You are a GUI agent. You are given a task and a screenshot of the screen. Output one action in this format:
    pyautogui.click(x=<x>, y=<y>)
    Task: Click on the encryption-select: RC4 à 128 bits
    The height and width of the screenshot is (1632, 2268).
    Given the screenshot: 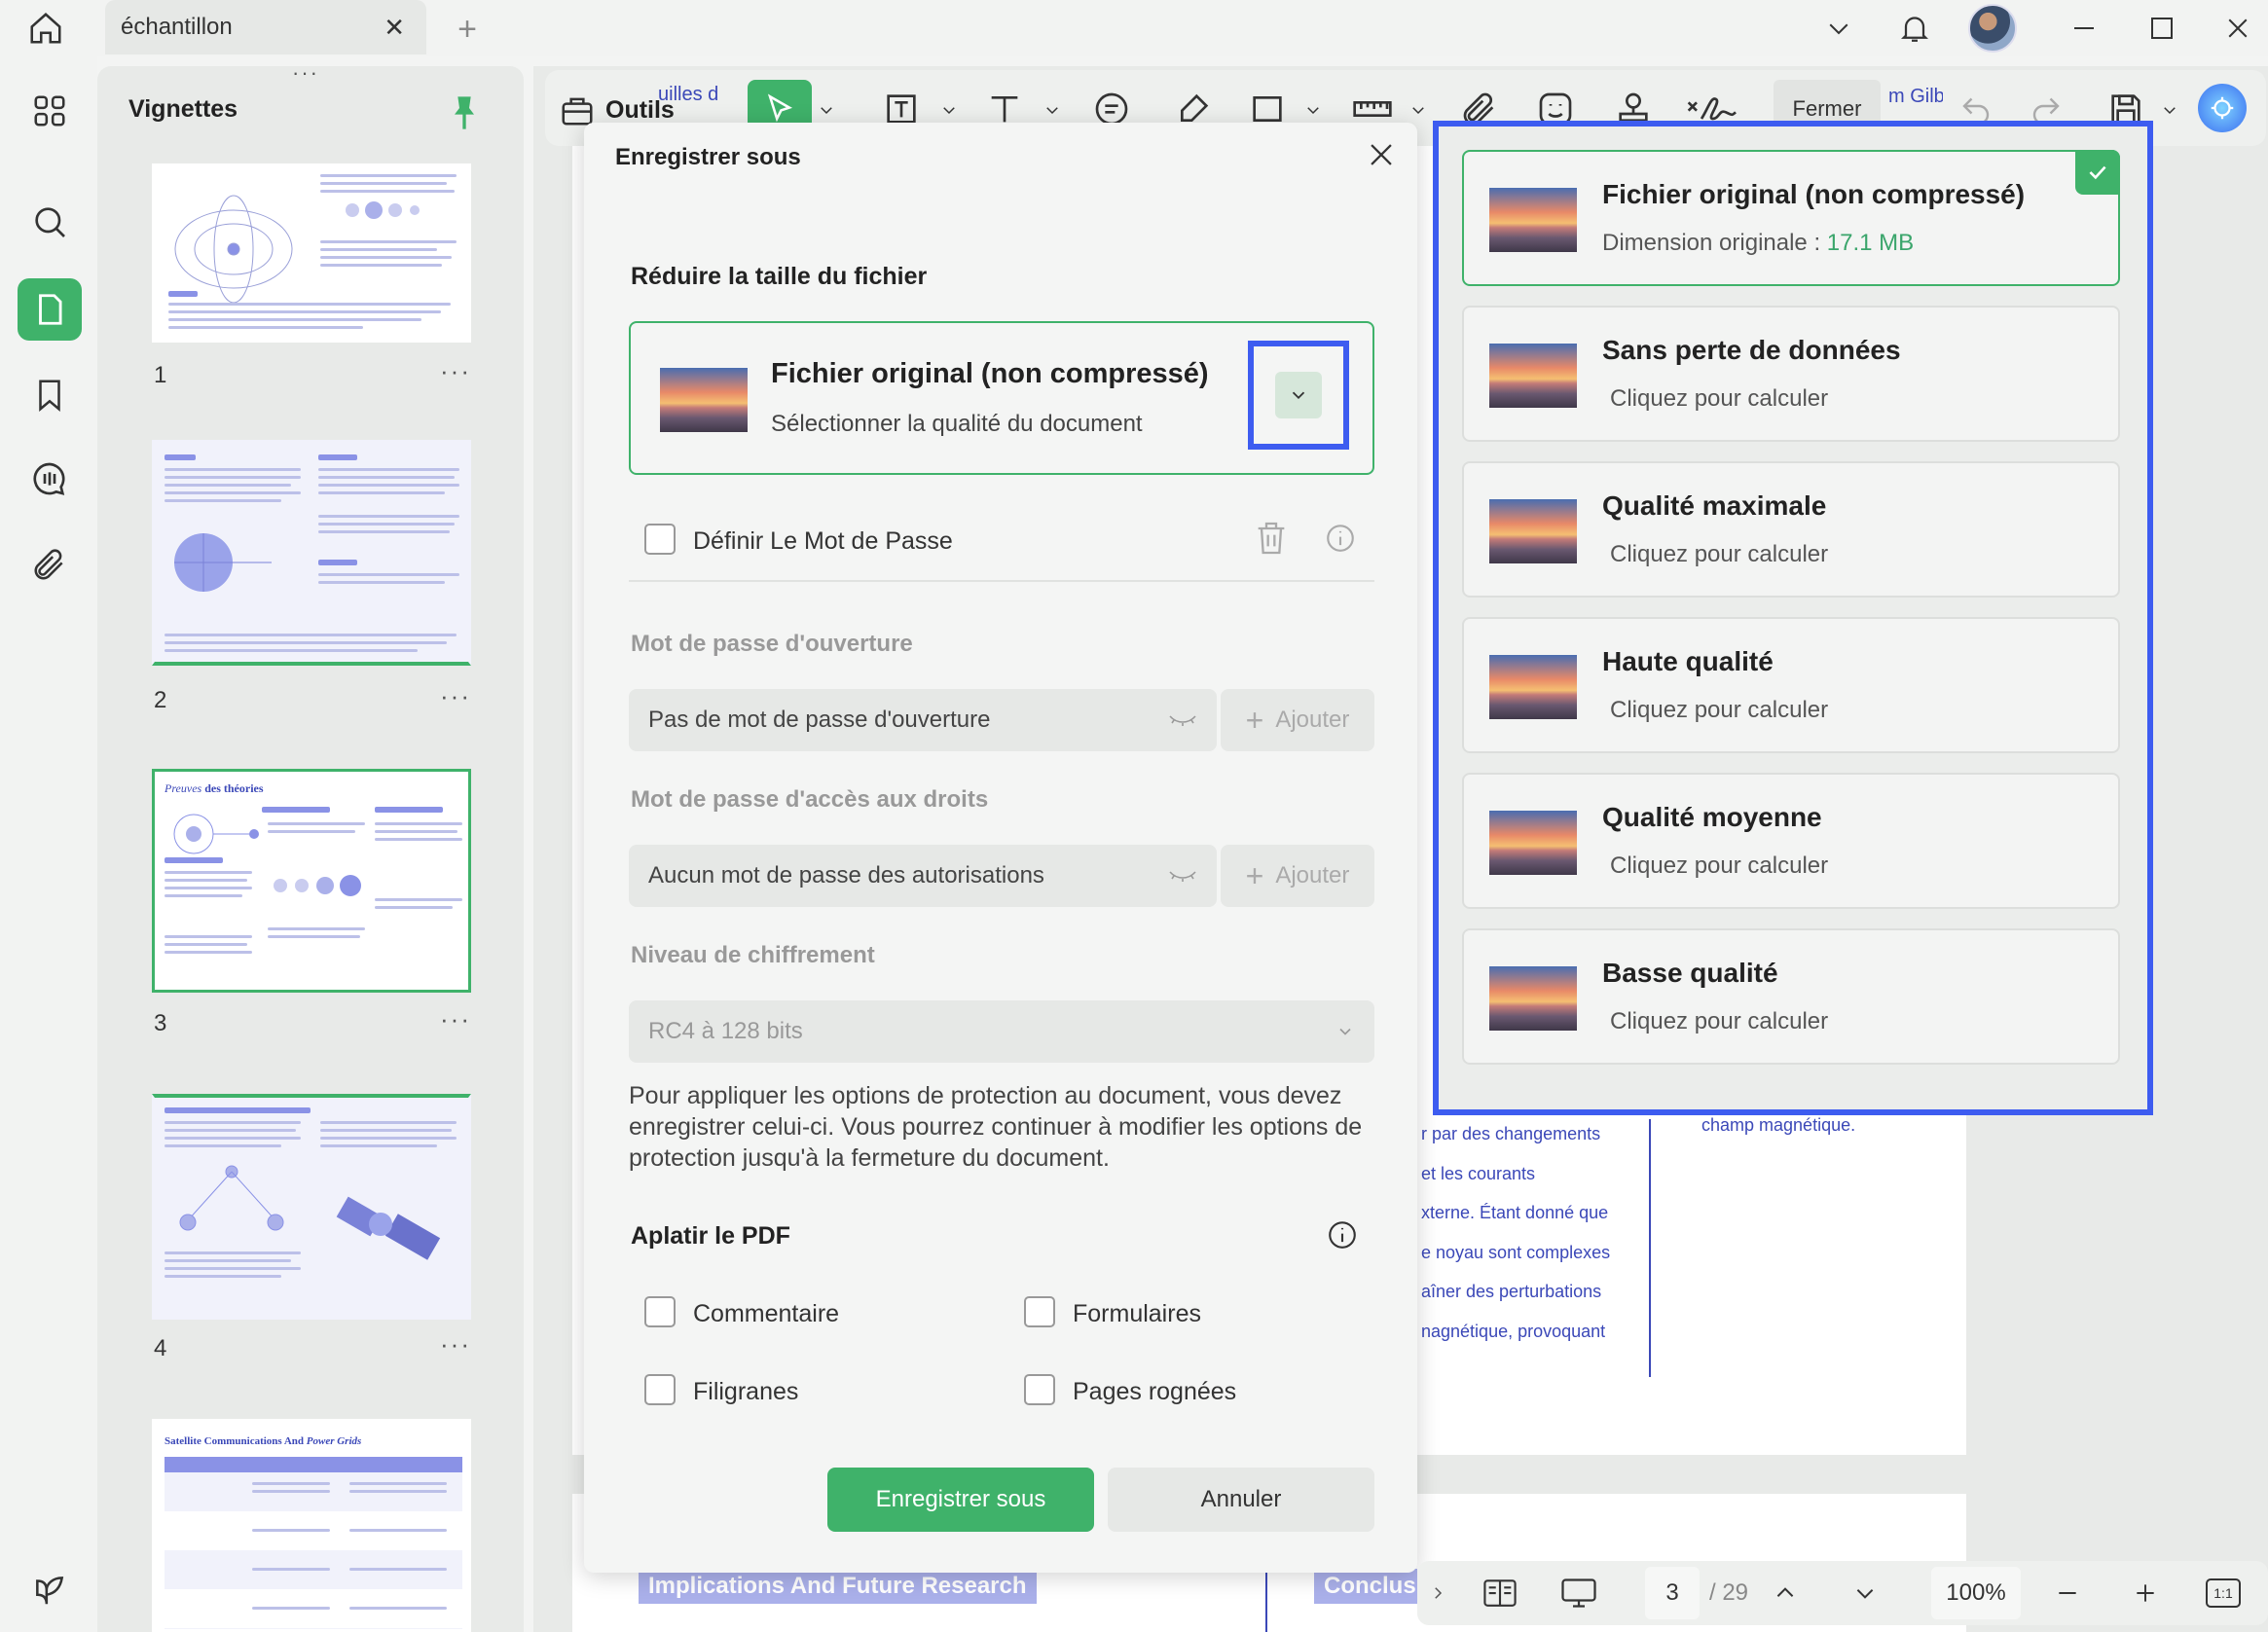 What is the action you would take?
    pyautogui.click(x=1002, y=1032)
    